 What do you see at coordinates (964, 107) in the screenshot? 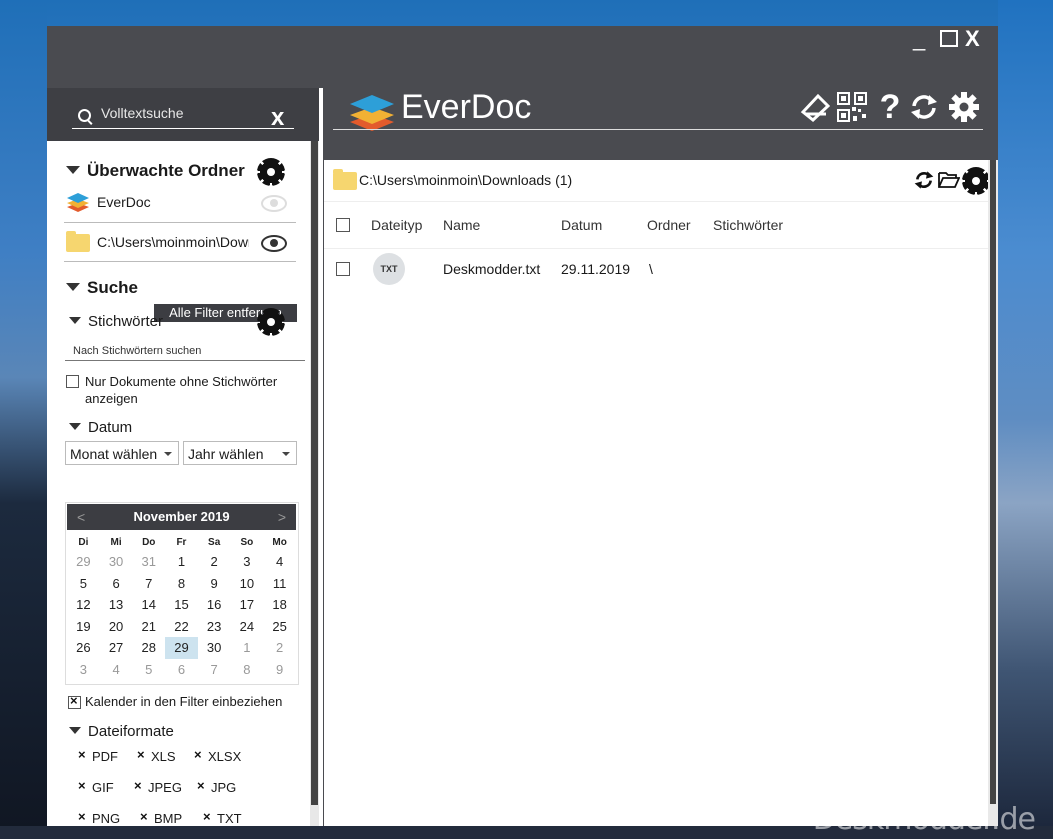
I see `settings-gear-icon` at bounding box center [964, 107].